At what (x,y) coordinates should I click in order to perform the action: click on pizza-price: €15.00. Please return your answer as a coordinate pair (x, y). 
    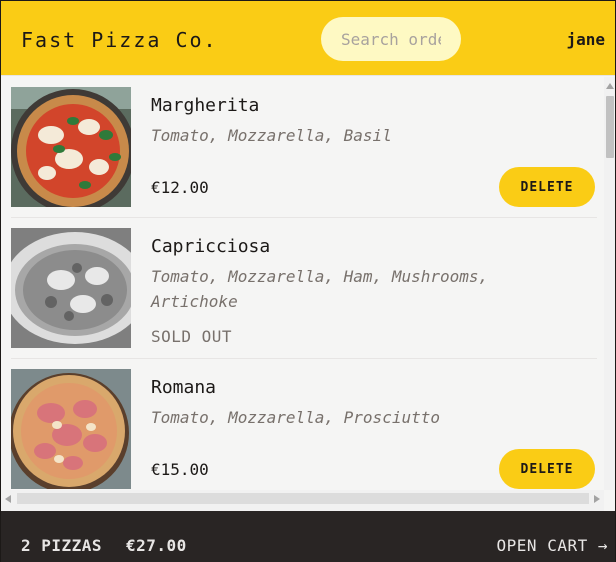
    Looking at the image, I should click on (180, 469).